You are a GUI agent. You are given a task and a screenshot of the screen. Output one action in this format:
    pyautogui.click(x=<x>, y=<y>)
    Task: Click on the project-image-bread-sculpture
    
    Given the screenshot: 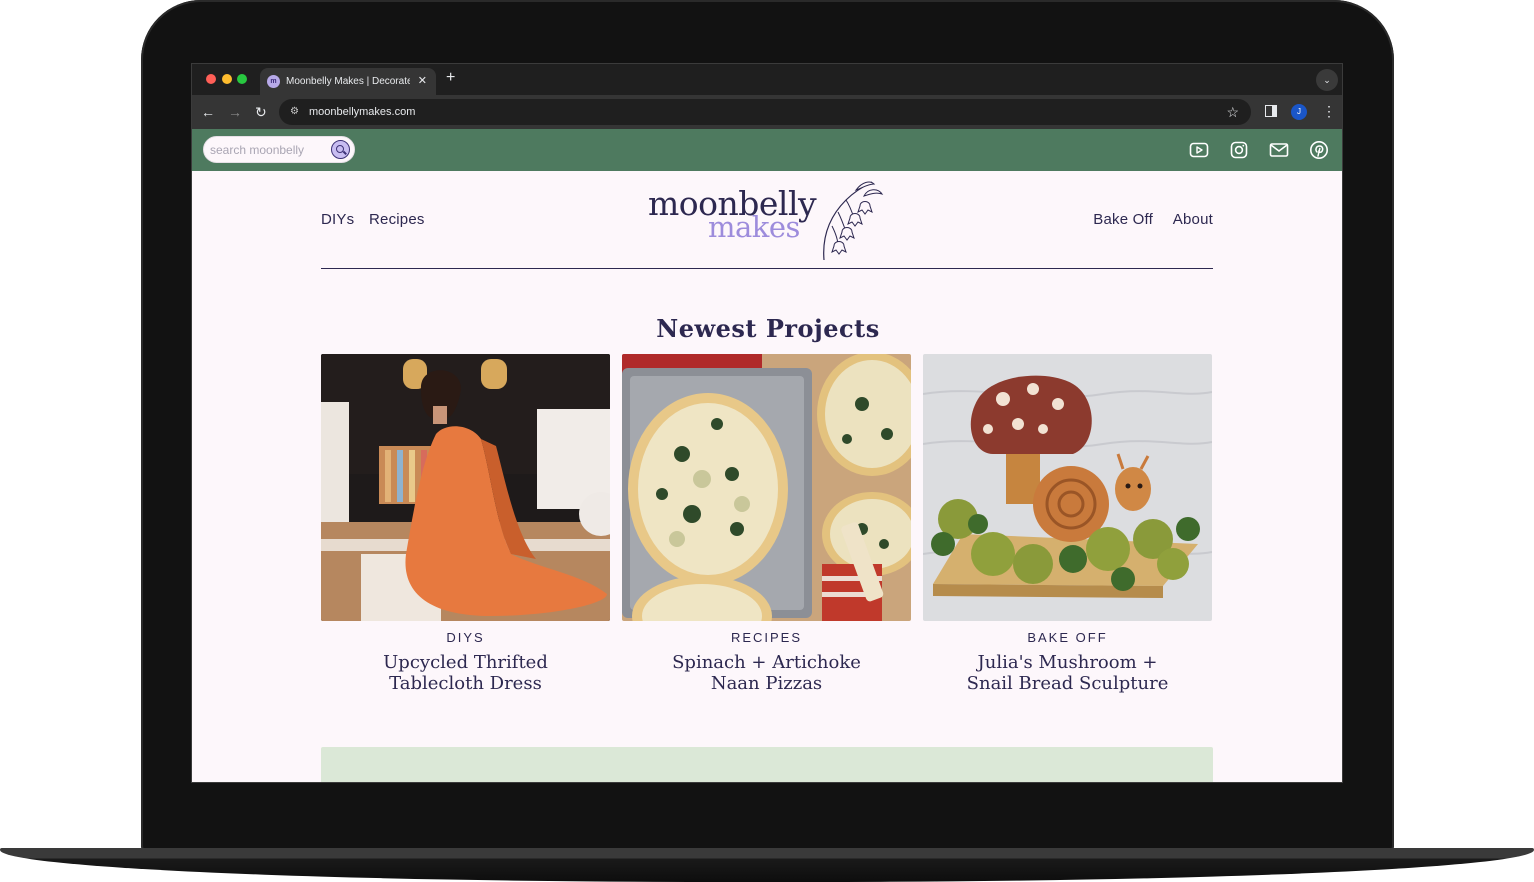 What is the action you would take?
    pyautogui.click(x=1067, y=487)
    